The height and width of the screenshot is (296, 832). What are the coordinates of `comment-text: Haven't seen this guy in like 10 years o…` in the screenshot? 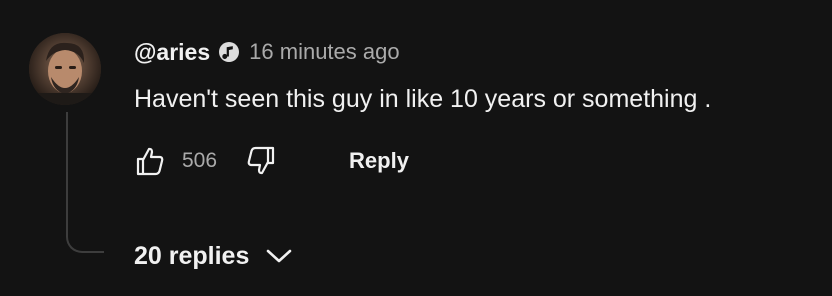 It's located at (423, 99).